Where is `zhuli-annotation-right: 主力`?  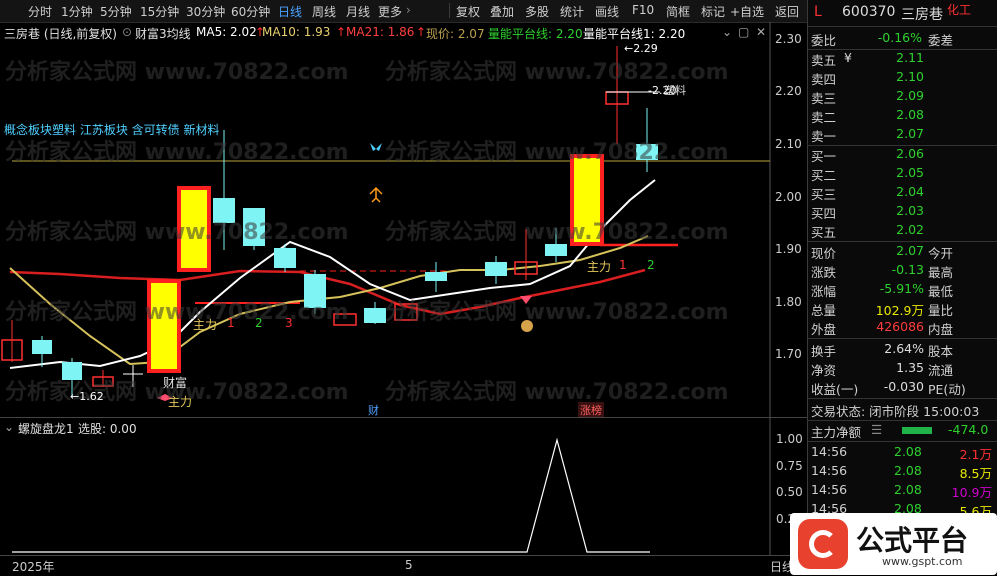 zhuli-annotation-right: 主力 is located at coordinates (599, 267).